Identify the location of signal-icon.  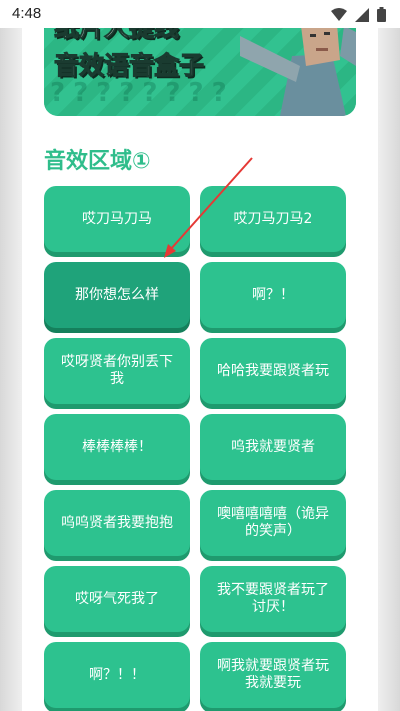
(362, 14).